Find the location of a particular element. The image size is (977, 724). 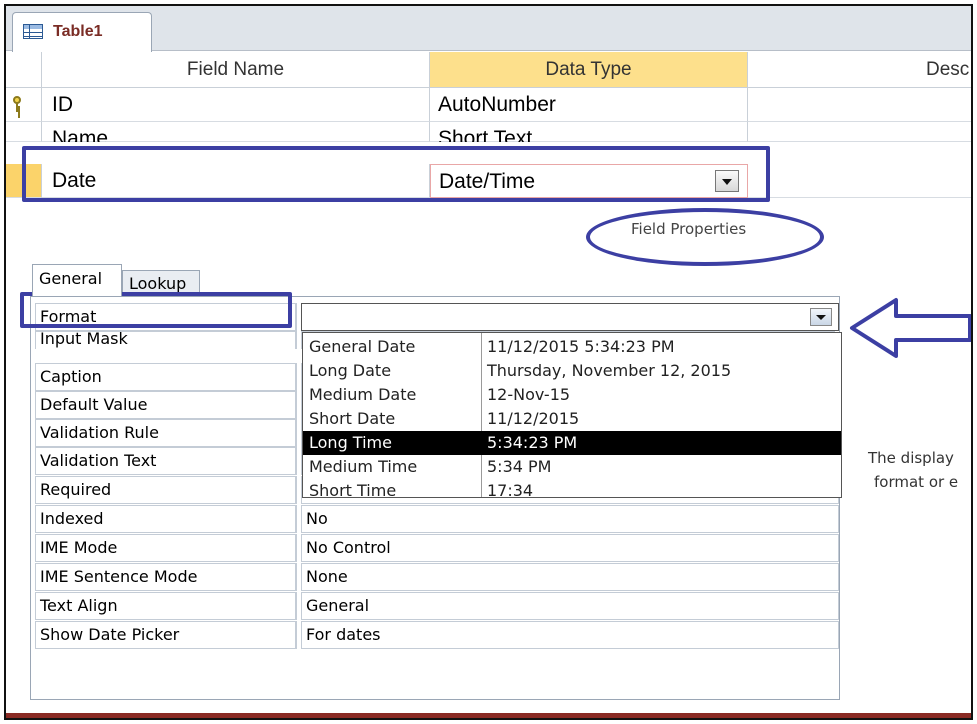

data-type-cell: AutoNumber is located at coordinates (589, 105).